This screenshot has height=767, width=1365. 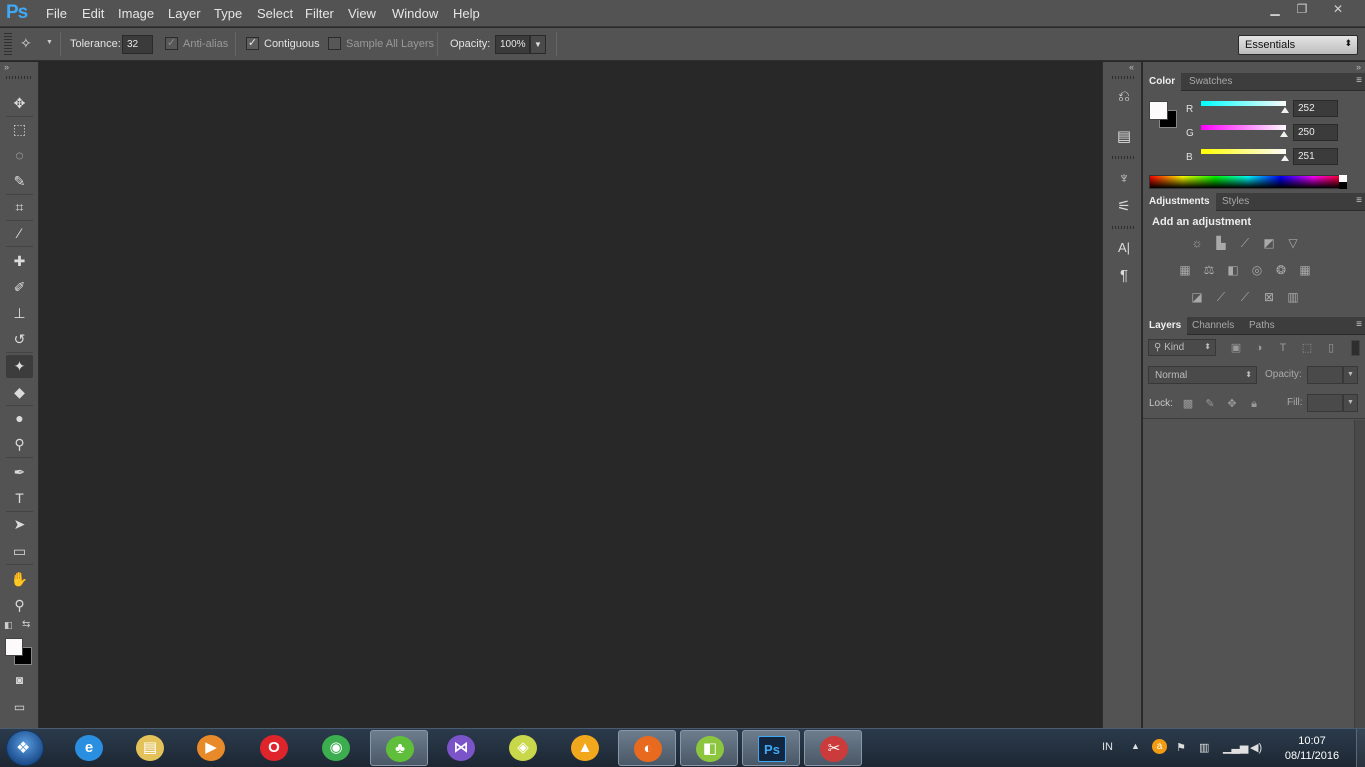 What do you see at coordinates (319, 13) in the screenshot?
I see `menu-filter: Filter` at bounding box center [319, 13].